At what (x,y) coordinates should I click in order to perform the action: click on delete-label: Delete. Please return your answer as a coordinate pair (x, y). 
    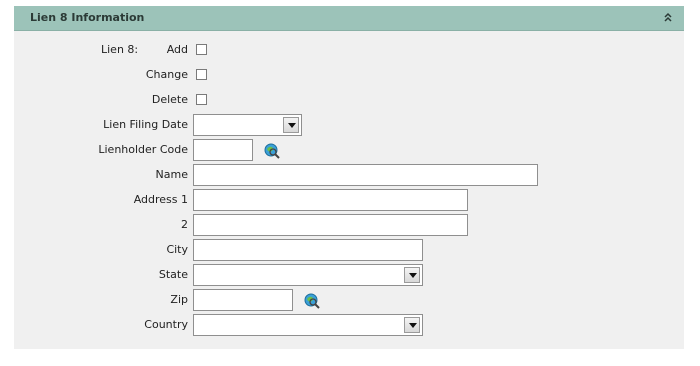
    Looking at the image, I should click on (169, 99).